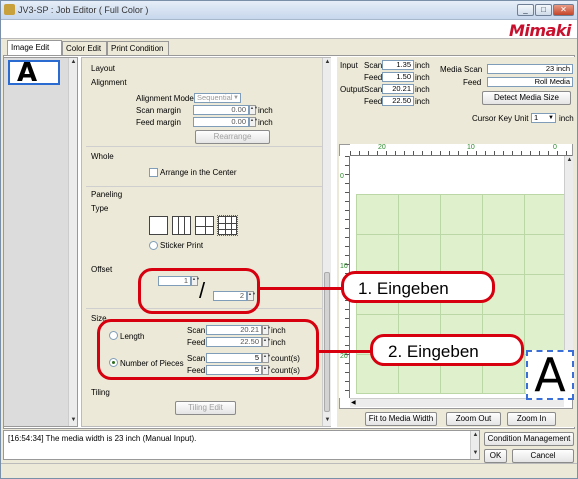  I want to click on layout-heading: Layout, so click(103, 68).